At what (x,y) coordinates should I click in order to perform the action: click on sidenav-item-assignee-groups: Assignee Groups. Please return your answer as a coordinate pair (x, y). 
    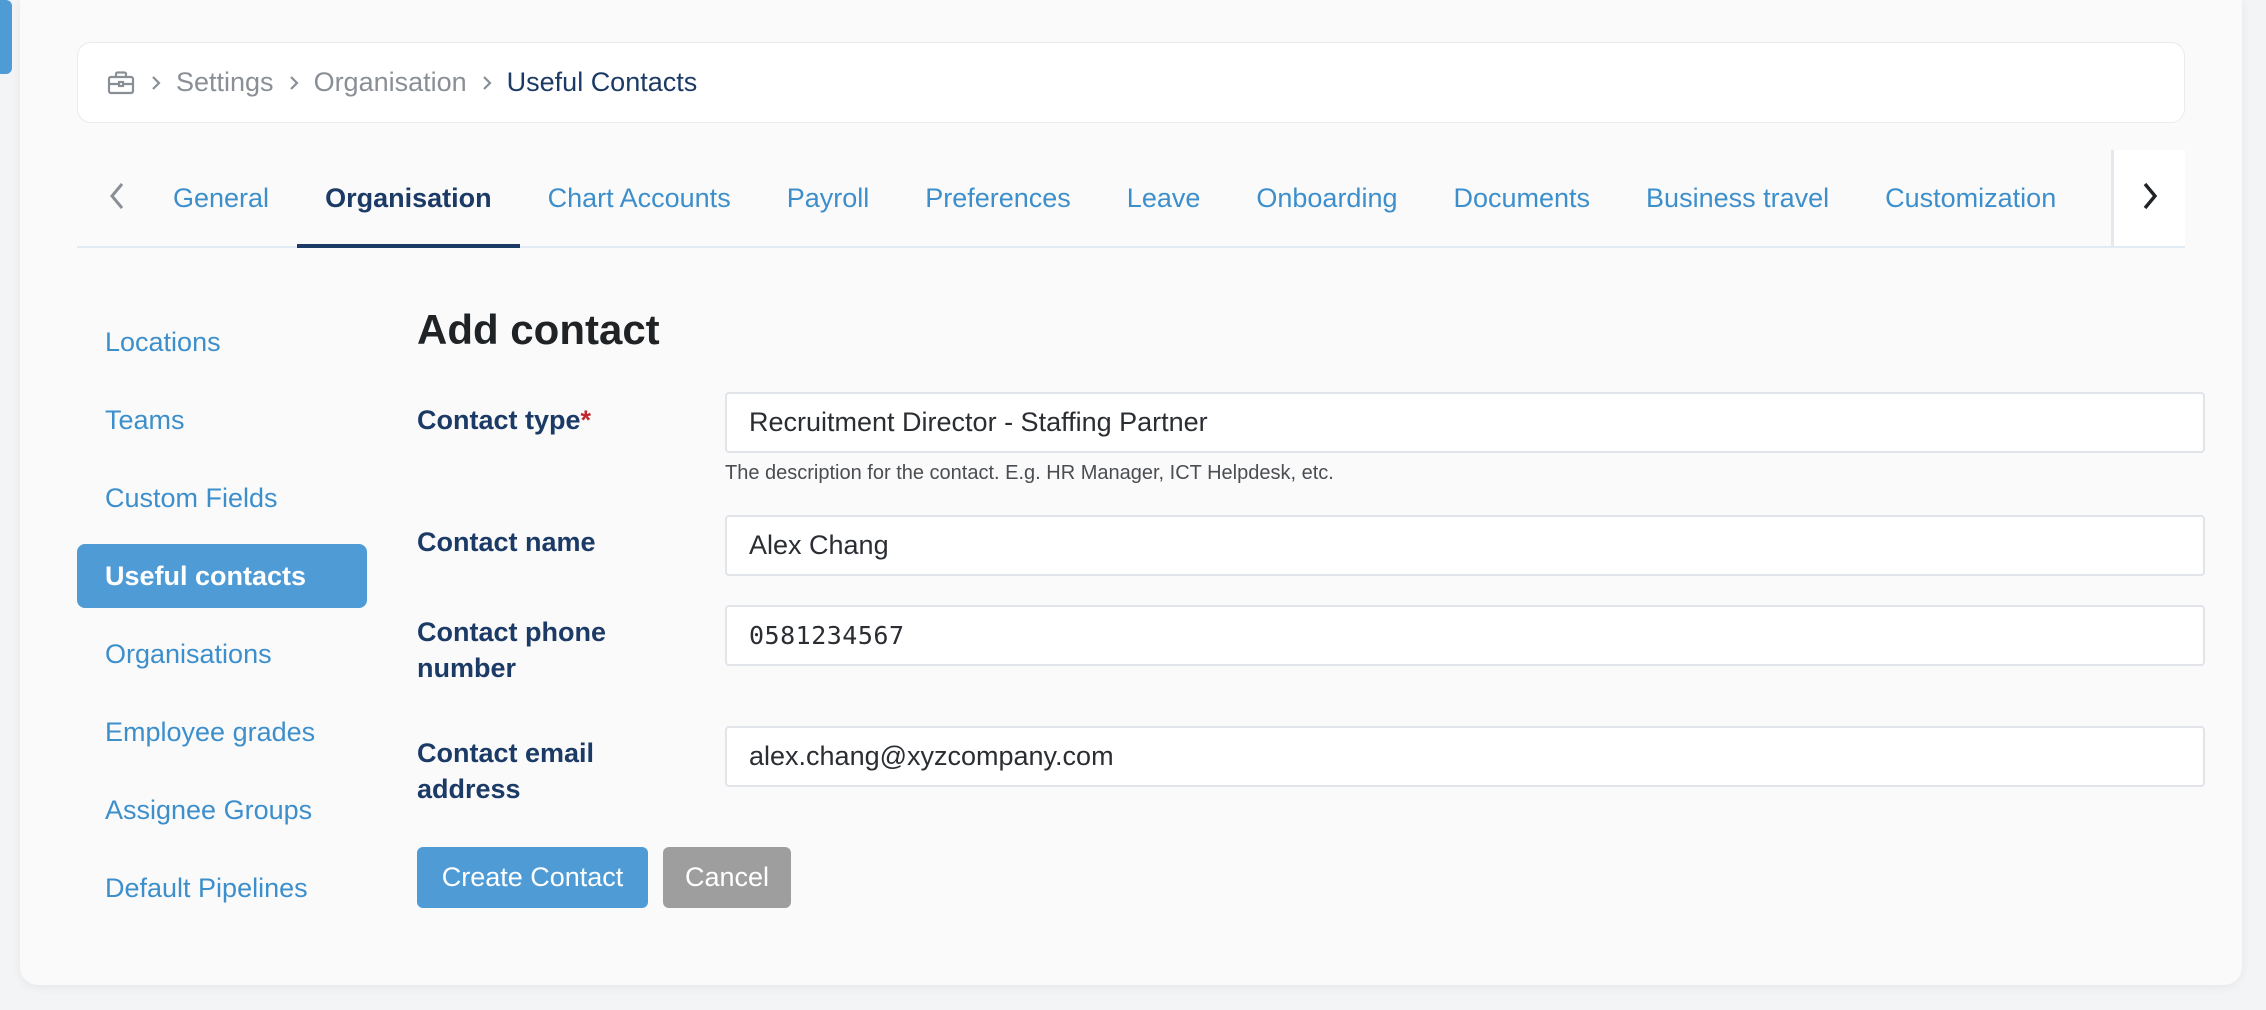
    Looking at the image, I should click on (222, 810).